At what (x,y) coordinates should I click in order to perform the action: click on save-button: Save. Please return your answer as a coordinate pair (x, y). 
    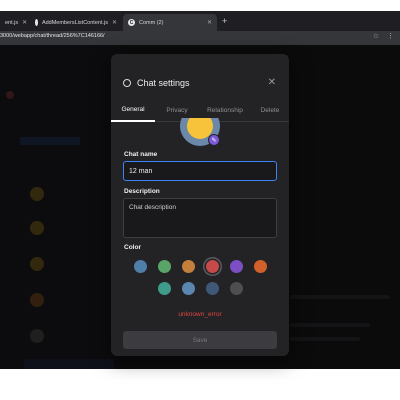
    Looking at the image, I should click on (200, 340).